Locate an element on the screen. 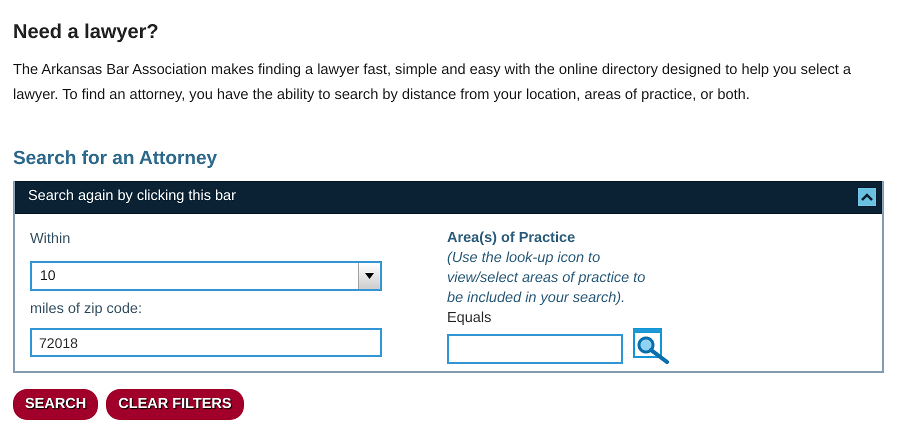 The width and height of the screenshot is (900, 442). section-heading: Search for an Attorney is located at coordinates (115, 159).